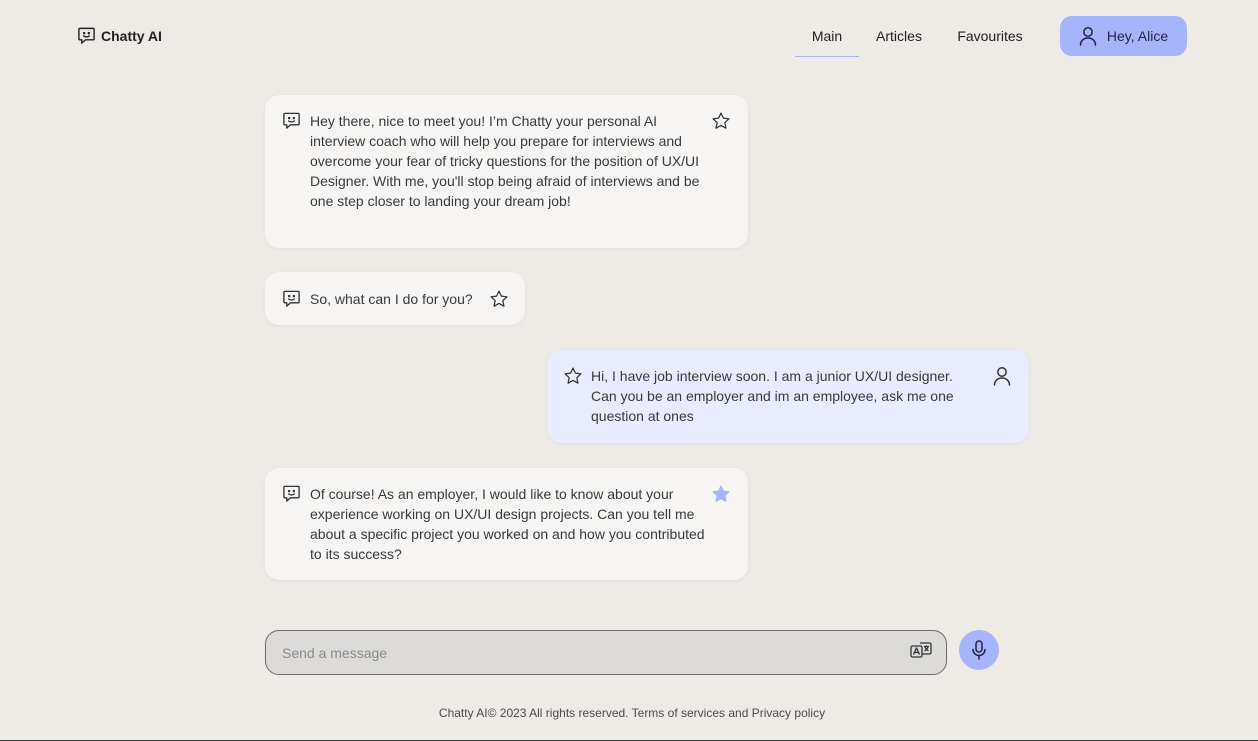  Describe the element at coordinates (921, 652) in the screenshot. I see `translate-icon` at that location.